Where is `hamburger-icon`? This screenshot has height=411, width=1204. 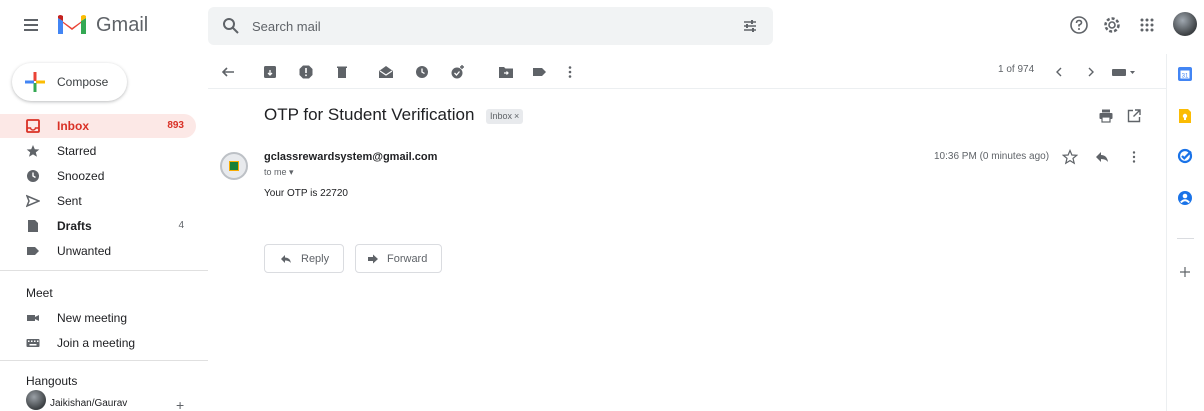 hamburger-icon is located at coordinates (32, 25).